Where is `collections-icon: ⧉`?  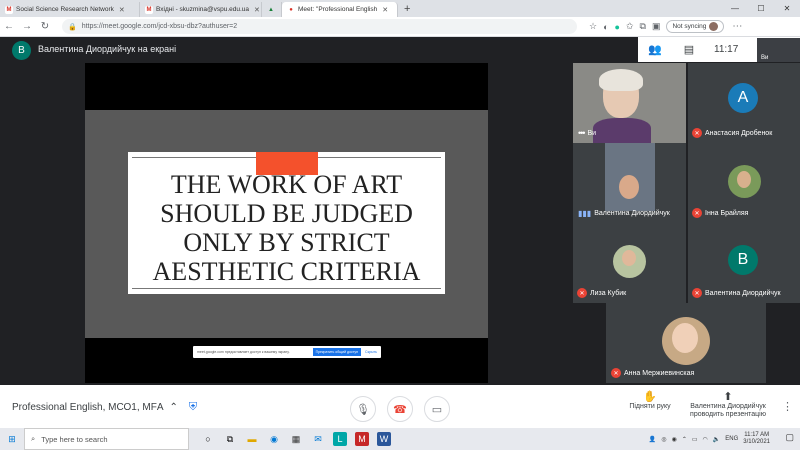
collections-icon: ⧉ is located at coordinates (643, 26).